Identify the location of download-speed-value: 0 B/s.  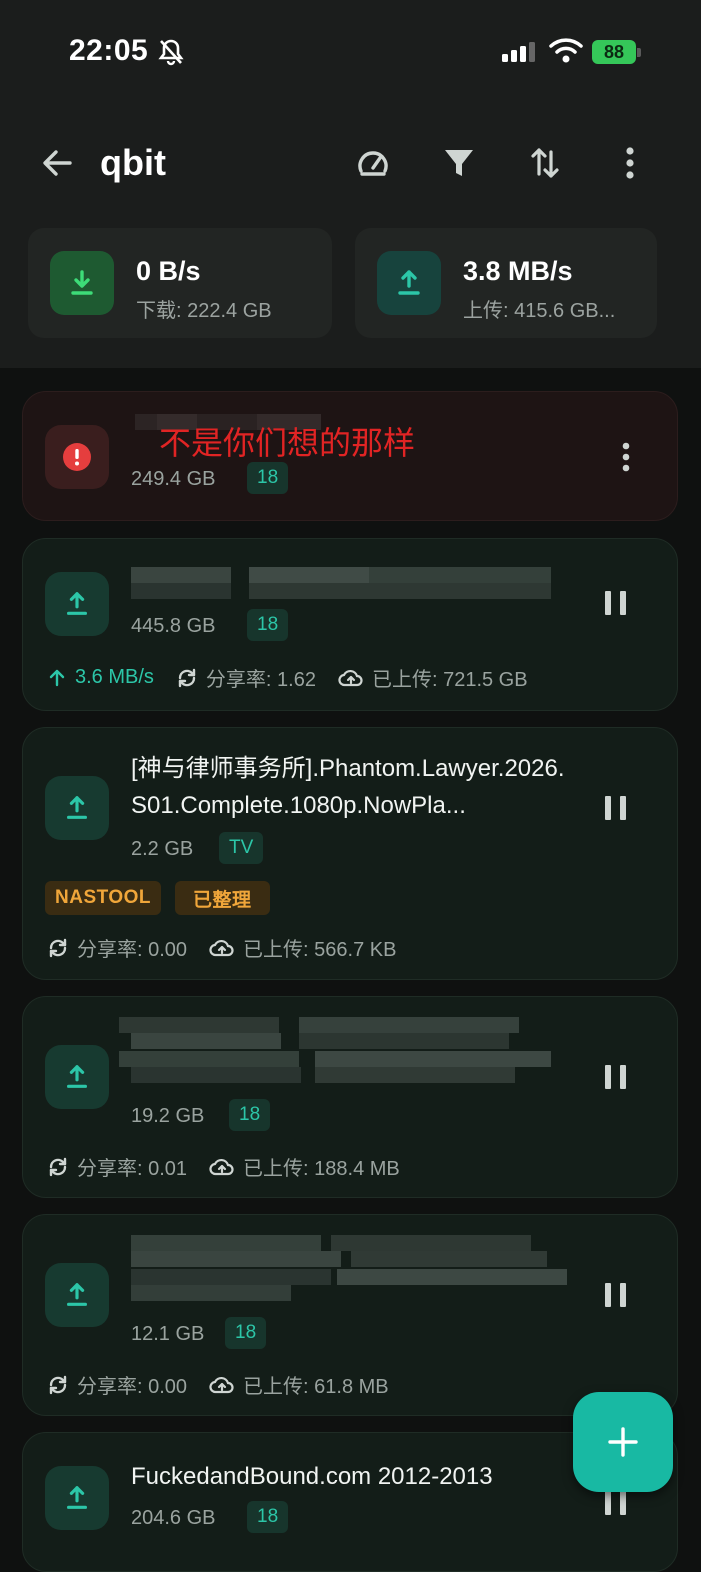
(168, 271).